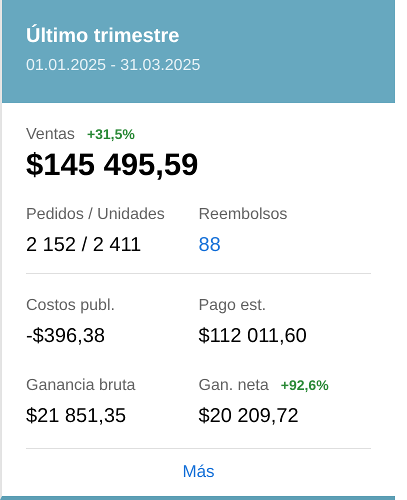 This screenshot has width=407, height=500. I want to click on metric-label: Reembolsos, so click(243, 215).